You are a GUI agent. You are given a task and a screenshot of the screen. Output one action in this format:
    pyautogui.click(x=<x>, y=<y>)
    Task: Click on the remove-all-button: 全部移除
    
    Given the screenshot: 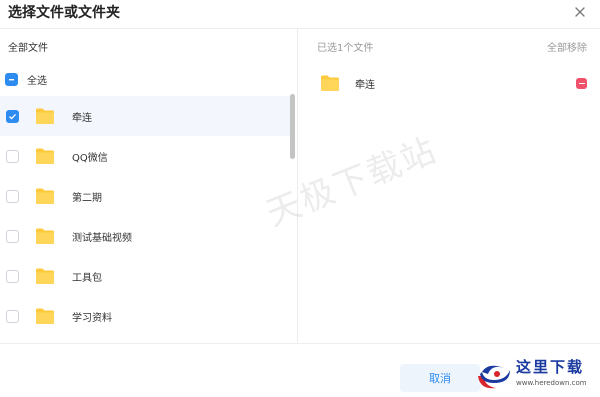 What is the action you would take?
    pyautogui.click(x=567, y=46)
    